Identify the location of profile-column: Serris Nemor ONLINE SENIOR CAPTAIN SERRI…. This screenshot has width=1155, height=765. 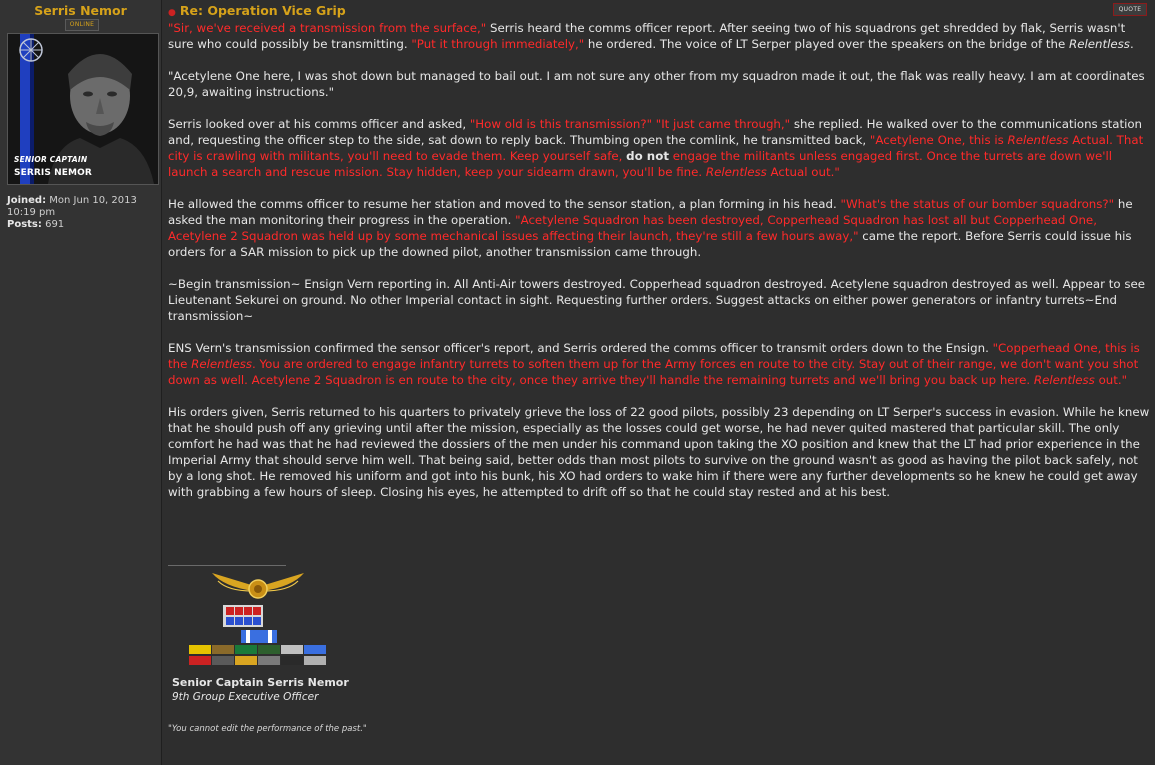
(81, 382).